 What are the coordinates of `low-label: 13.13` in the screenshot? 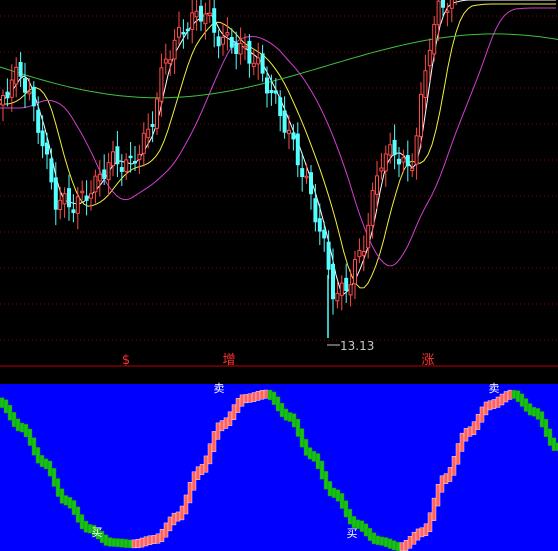 It's located at (357, 346).